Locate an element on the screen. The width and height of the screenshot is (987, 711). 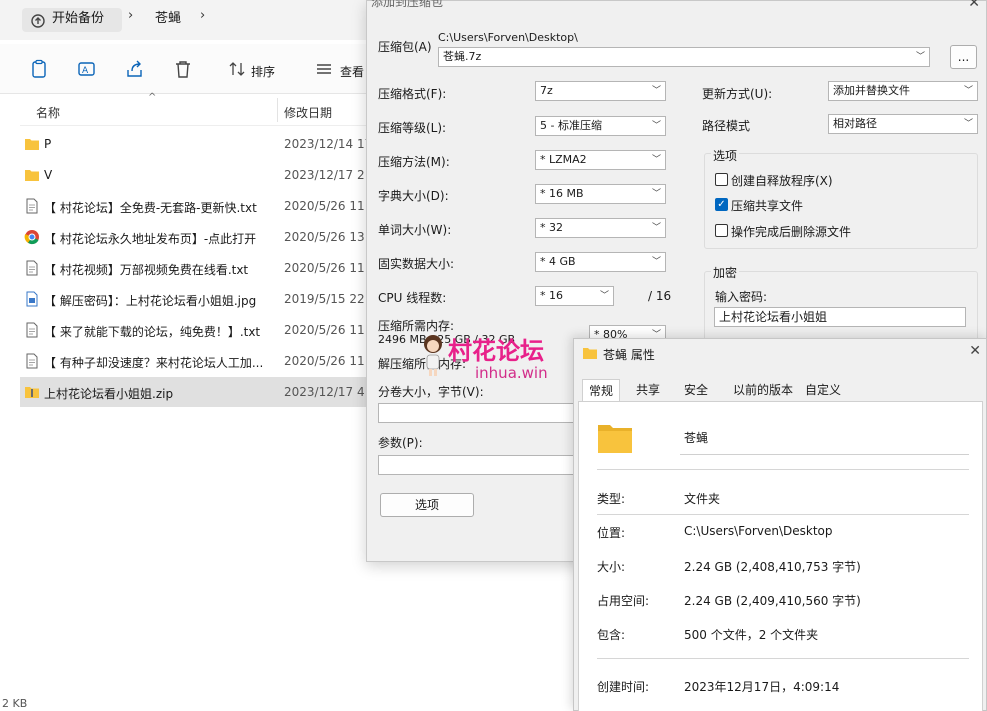
column-date: 修改日期 is located at coordinates (308, 112).